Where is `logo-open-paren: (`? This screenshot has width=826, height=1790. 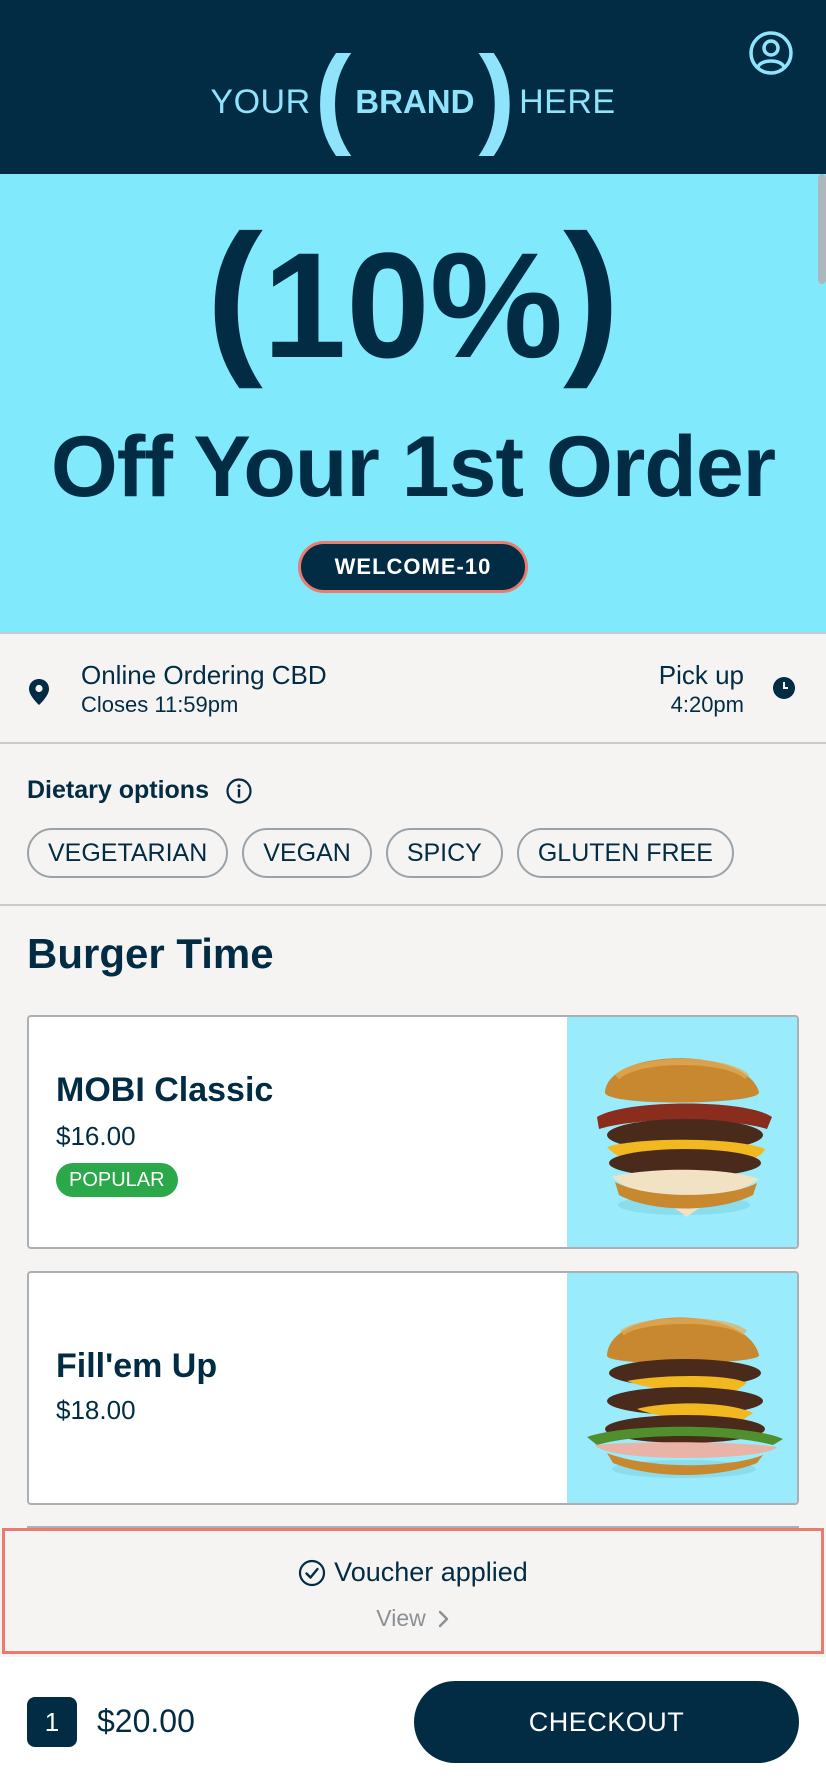
logo-open-paren: ( is located at coordinates (333, 95).